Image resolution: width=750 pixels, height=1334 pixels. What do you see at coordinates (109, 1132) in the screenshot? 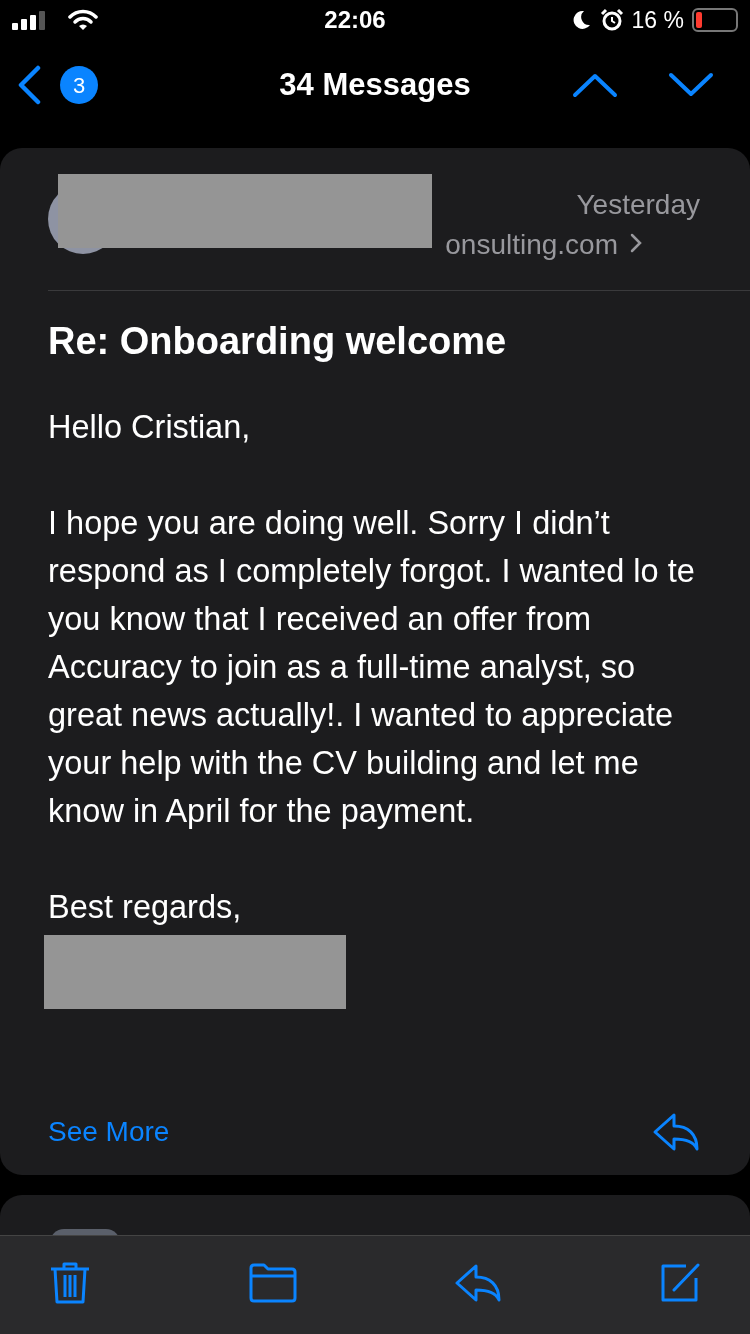
I see `see-more-link: See More` at bounding box center [109, 1132].